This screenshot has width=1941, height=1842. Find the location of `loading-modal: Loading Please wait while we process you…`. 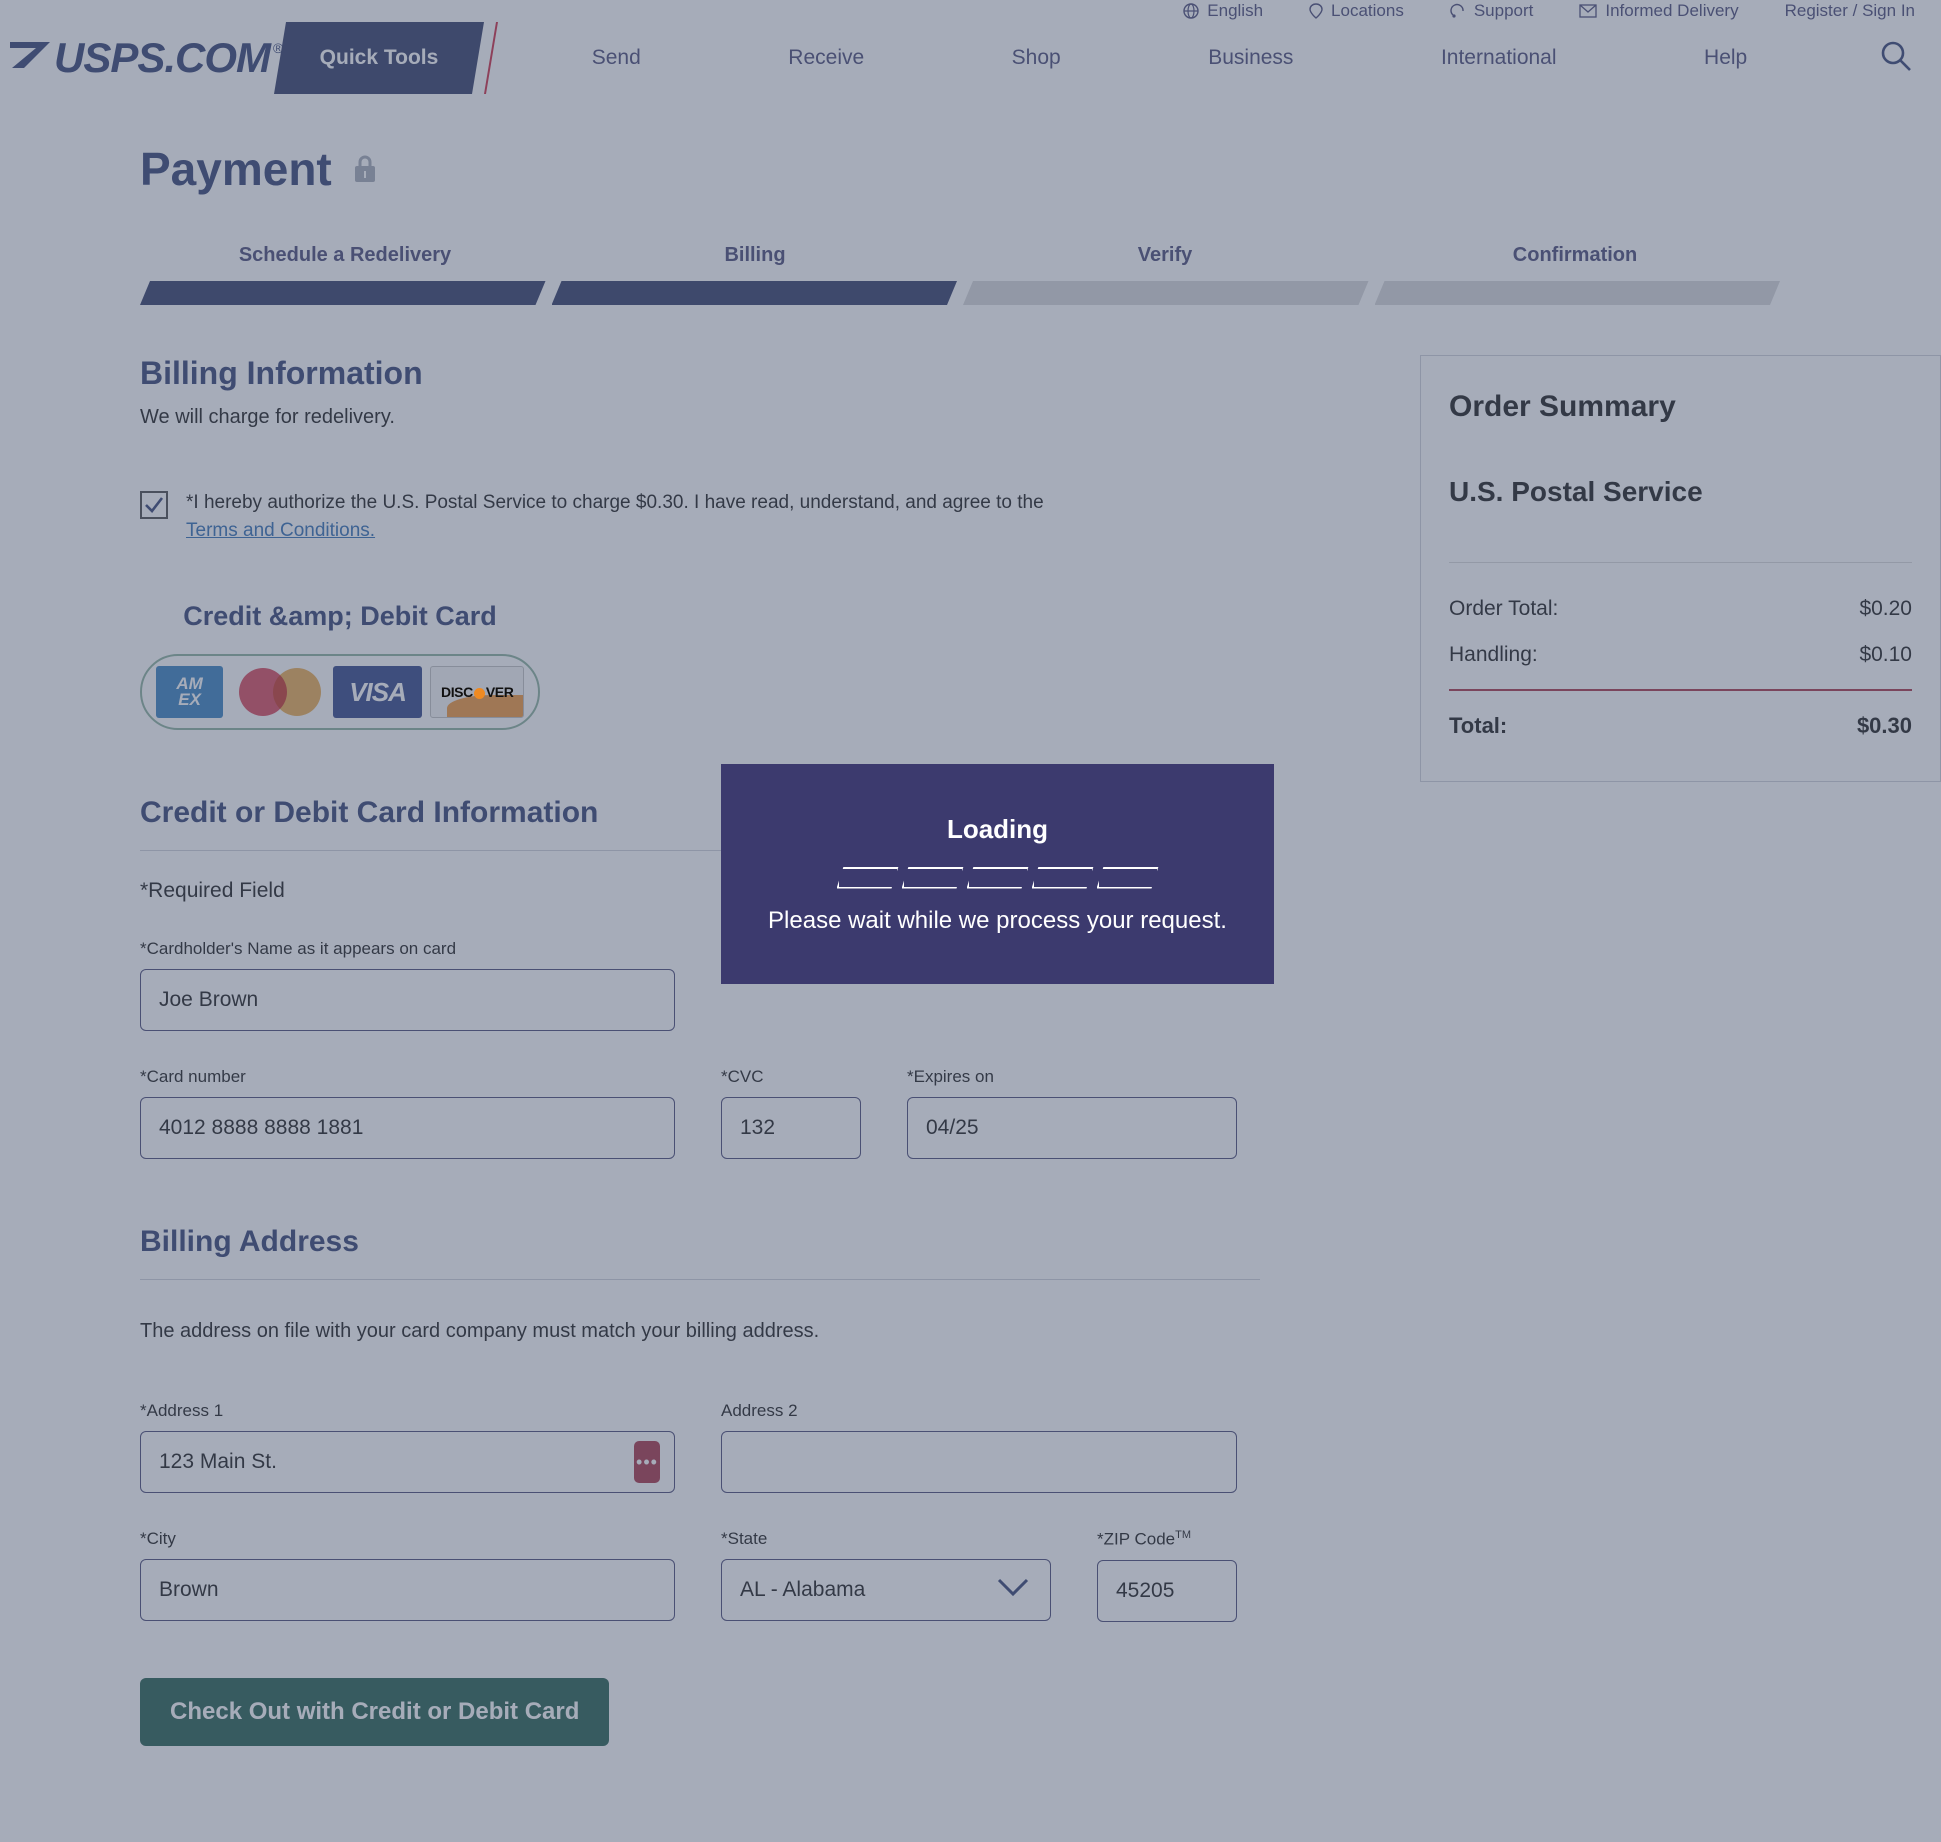

loading-modal: Loading Please wait while we process you… is located at coordinates (997, 874).